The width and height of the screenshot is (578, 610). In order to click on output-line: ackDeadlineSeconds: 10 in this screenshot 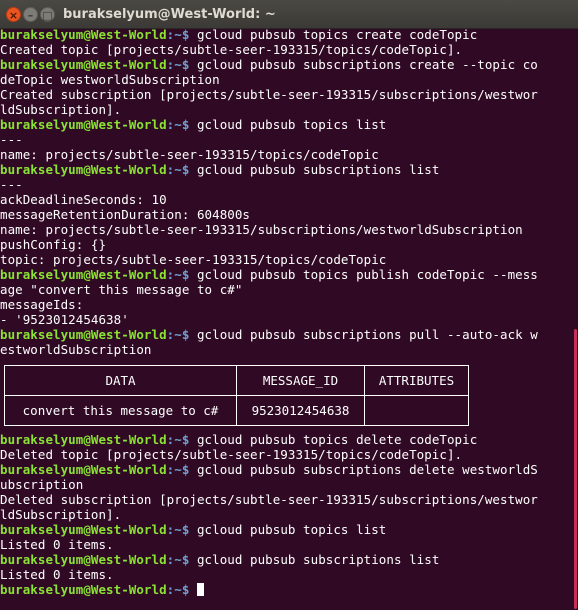, I will do `click(83, 199)`.